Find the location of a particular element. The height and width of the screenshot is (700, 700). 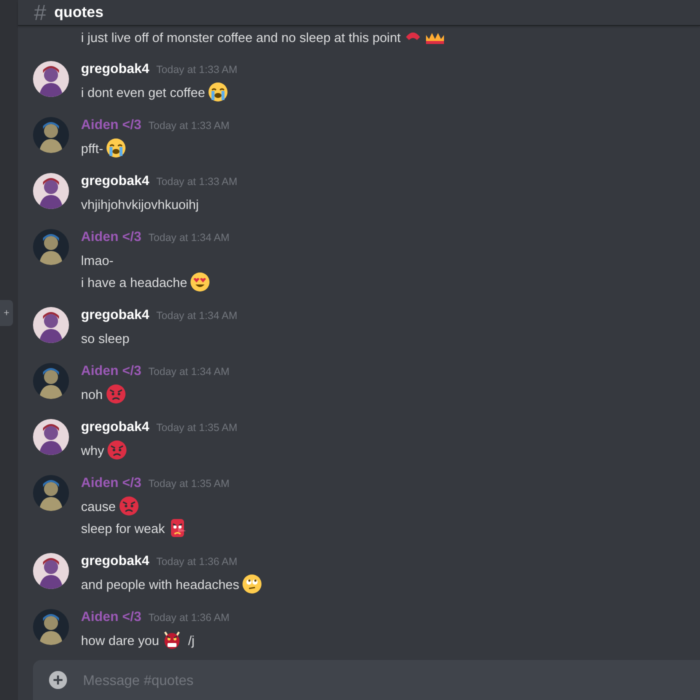

rolling-eyes-face-icon is located at coordinates (252, 584).